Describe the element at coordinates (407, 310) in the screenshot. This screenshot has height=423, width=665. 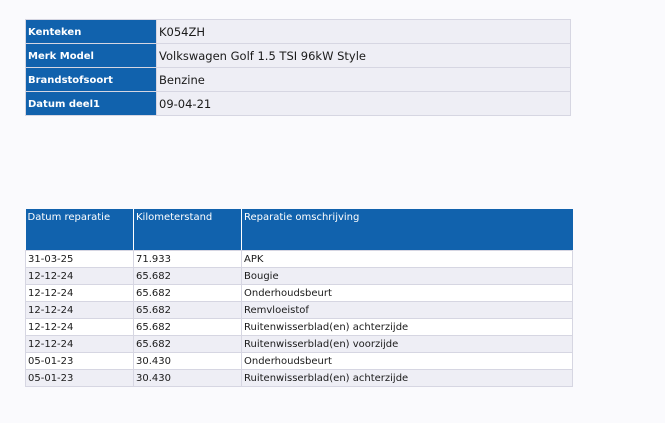
I see `repair-description: Remvloeistof` at that location.